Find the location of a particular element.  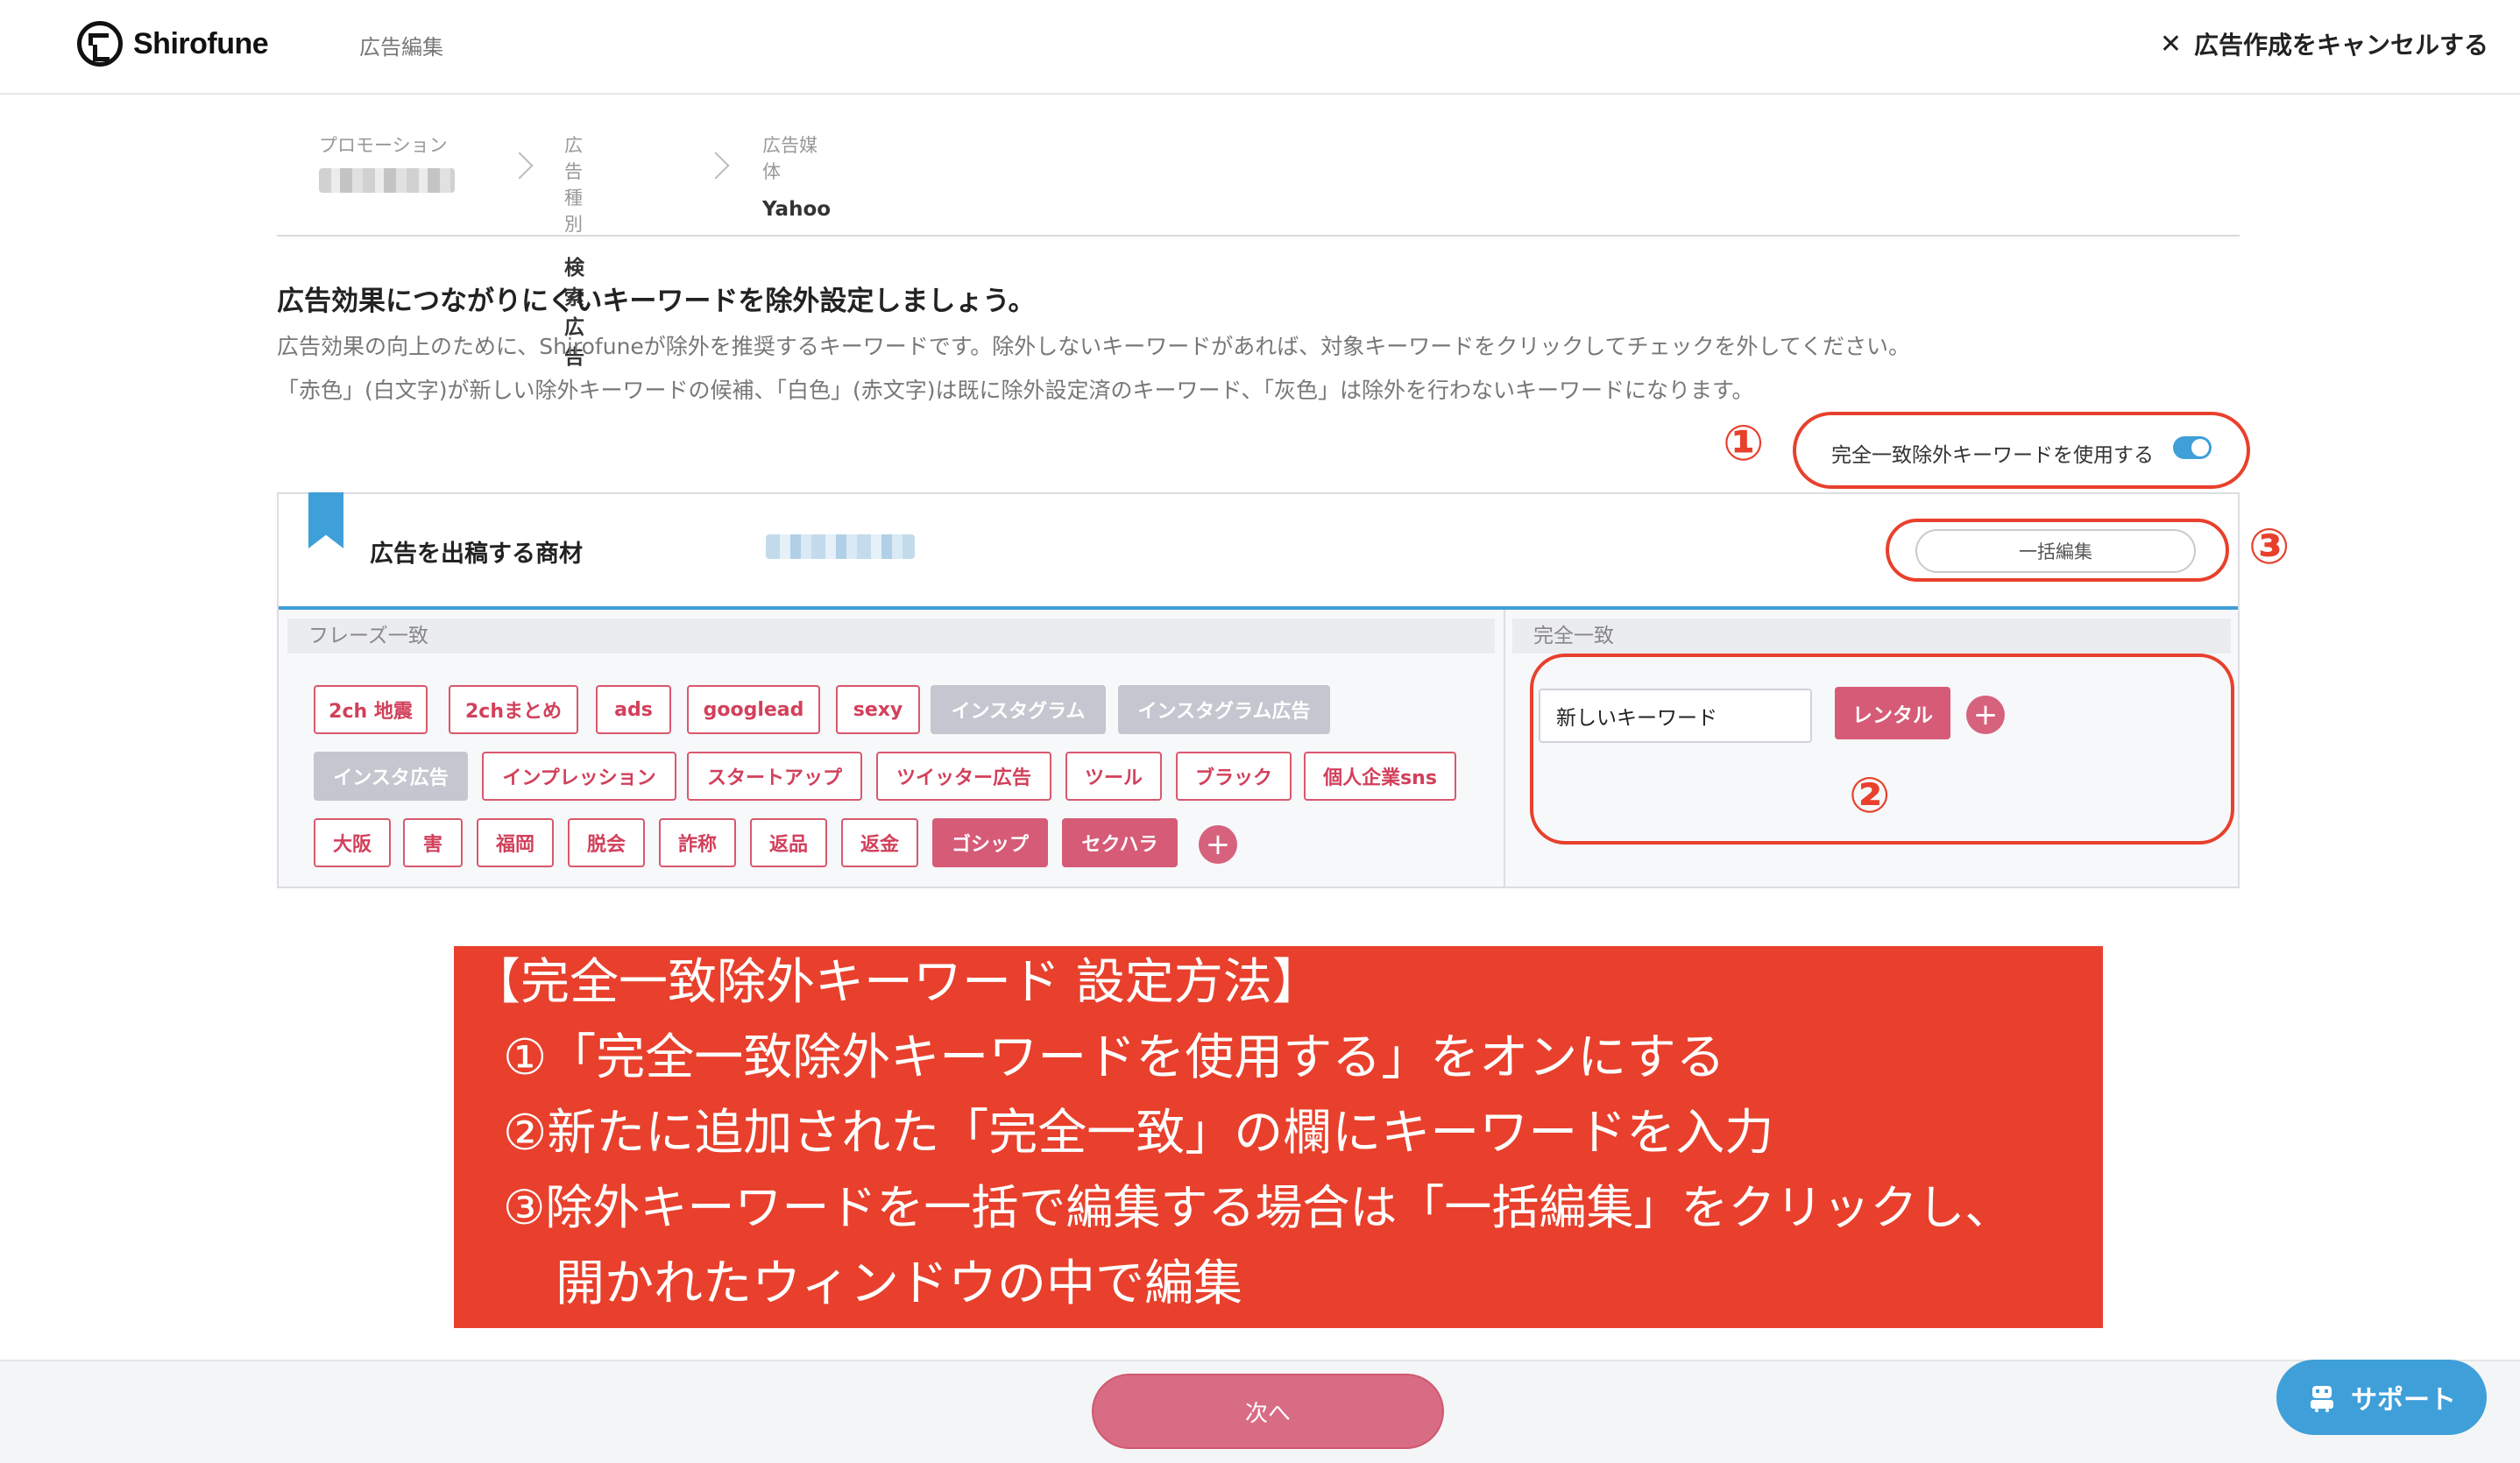

keyword-tag: セクハラ is located at coordinates (1120, 843).